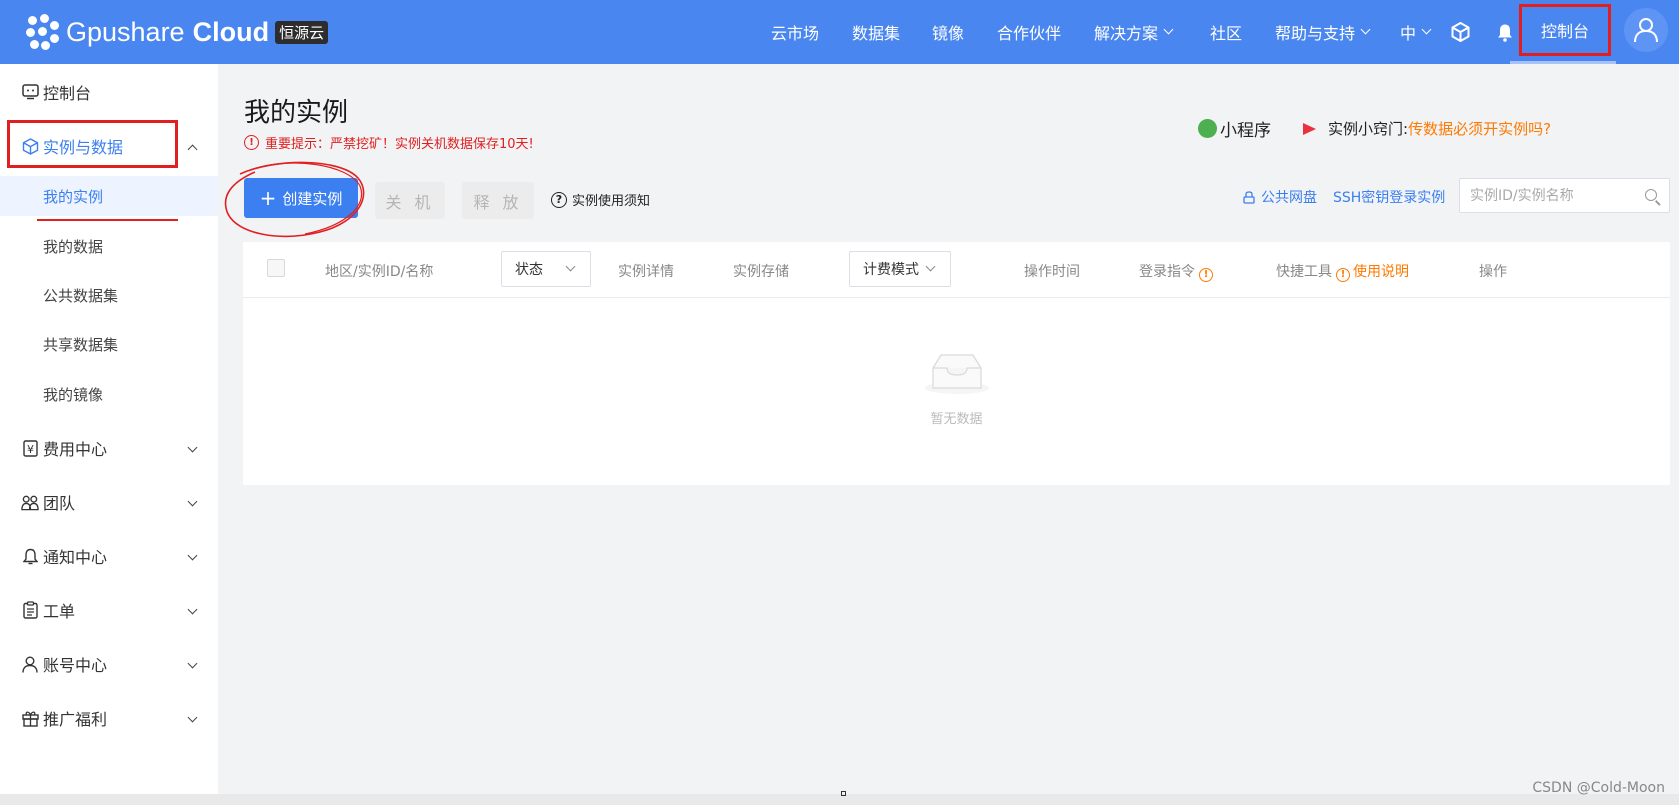 The height and width of the screenshot is (805, 1679). Describe the element at coordinates (1460, 32) in the screenshot. I see `cube-icon` at that location.